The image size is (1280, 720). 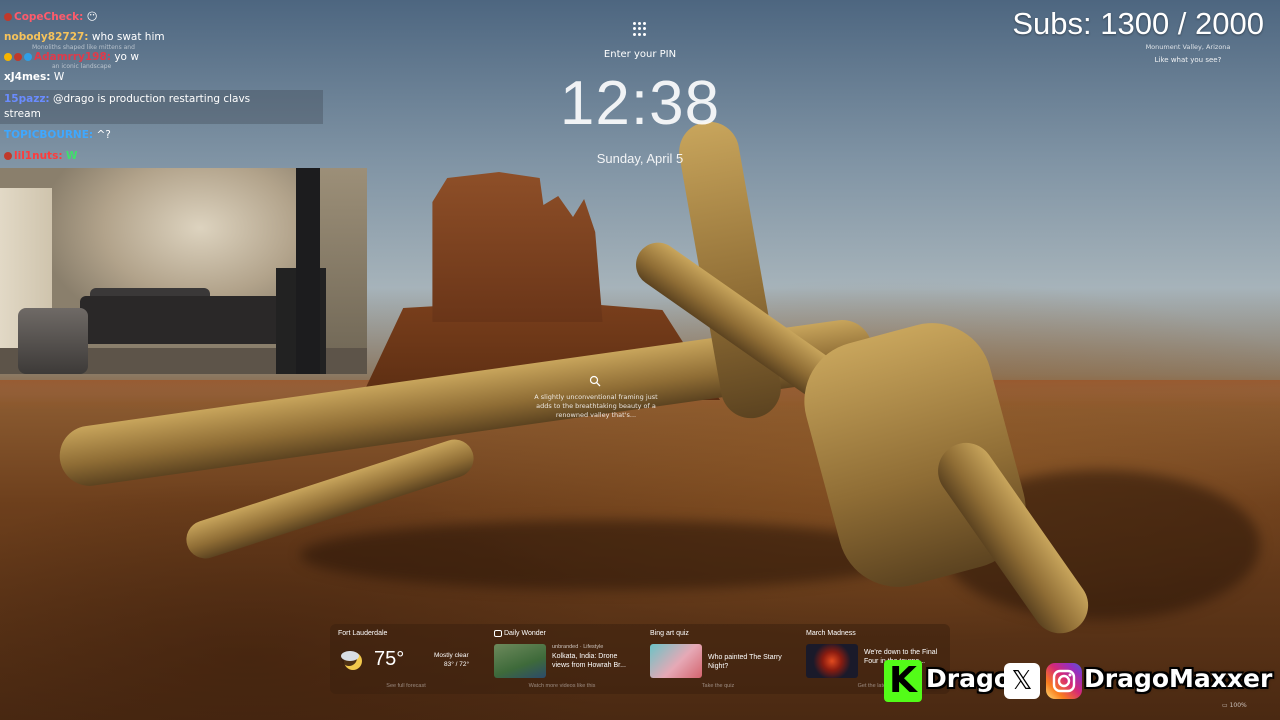 I want to click on social-overlay: K Drago 𝕏 DragoMaxxer, so click(x=1078, y=681).